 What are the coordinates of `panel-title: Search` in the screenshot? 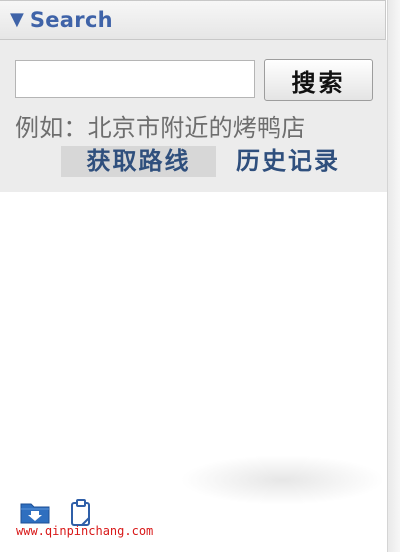 It's located at (71, 20).